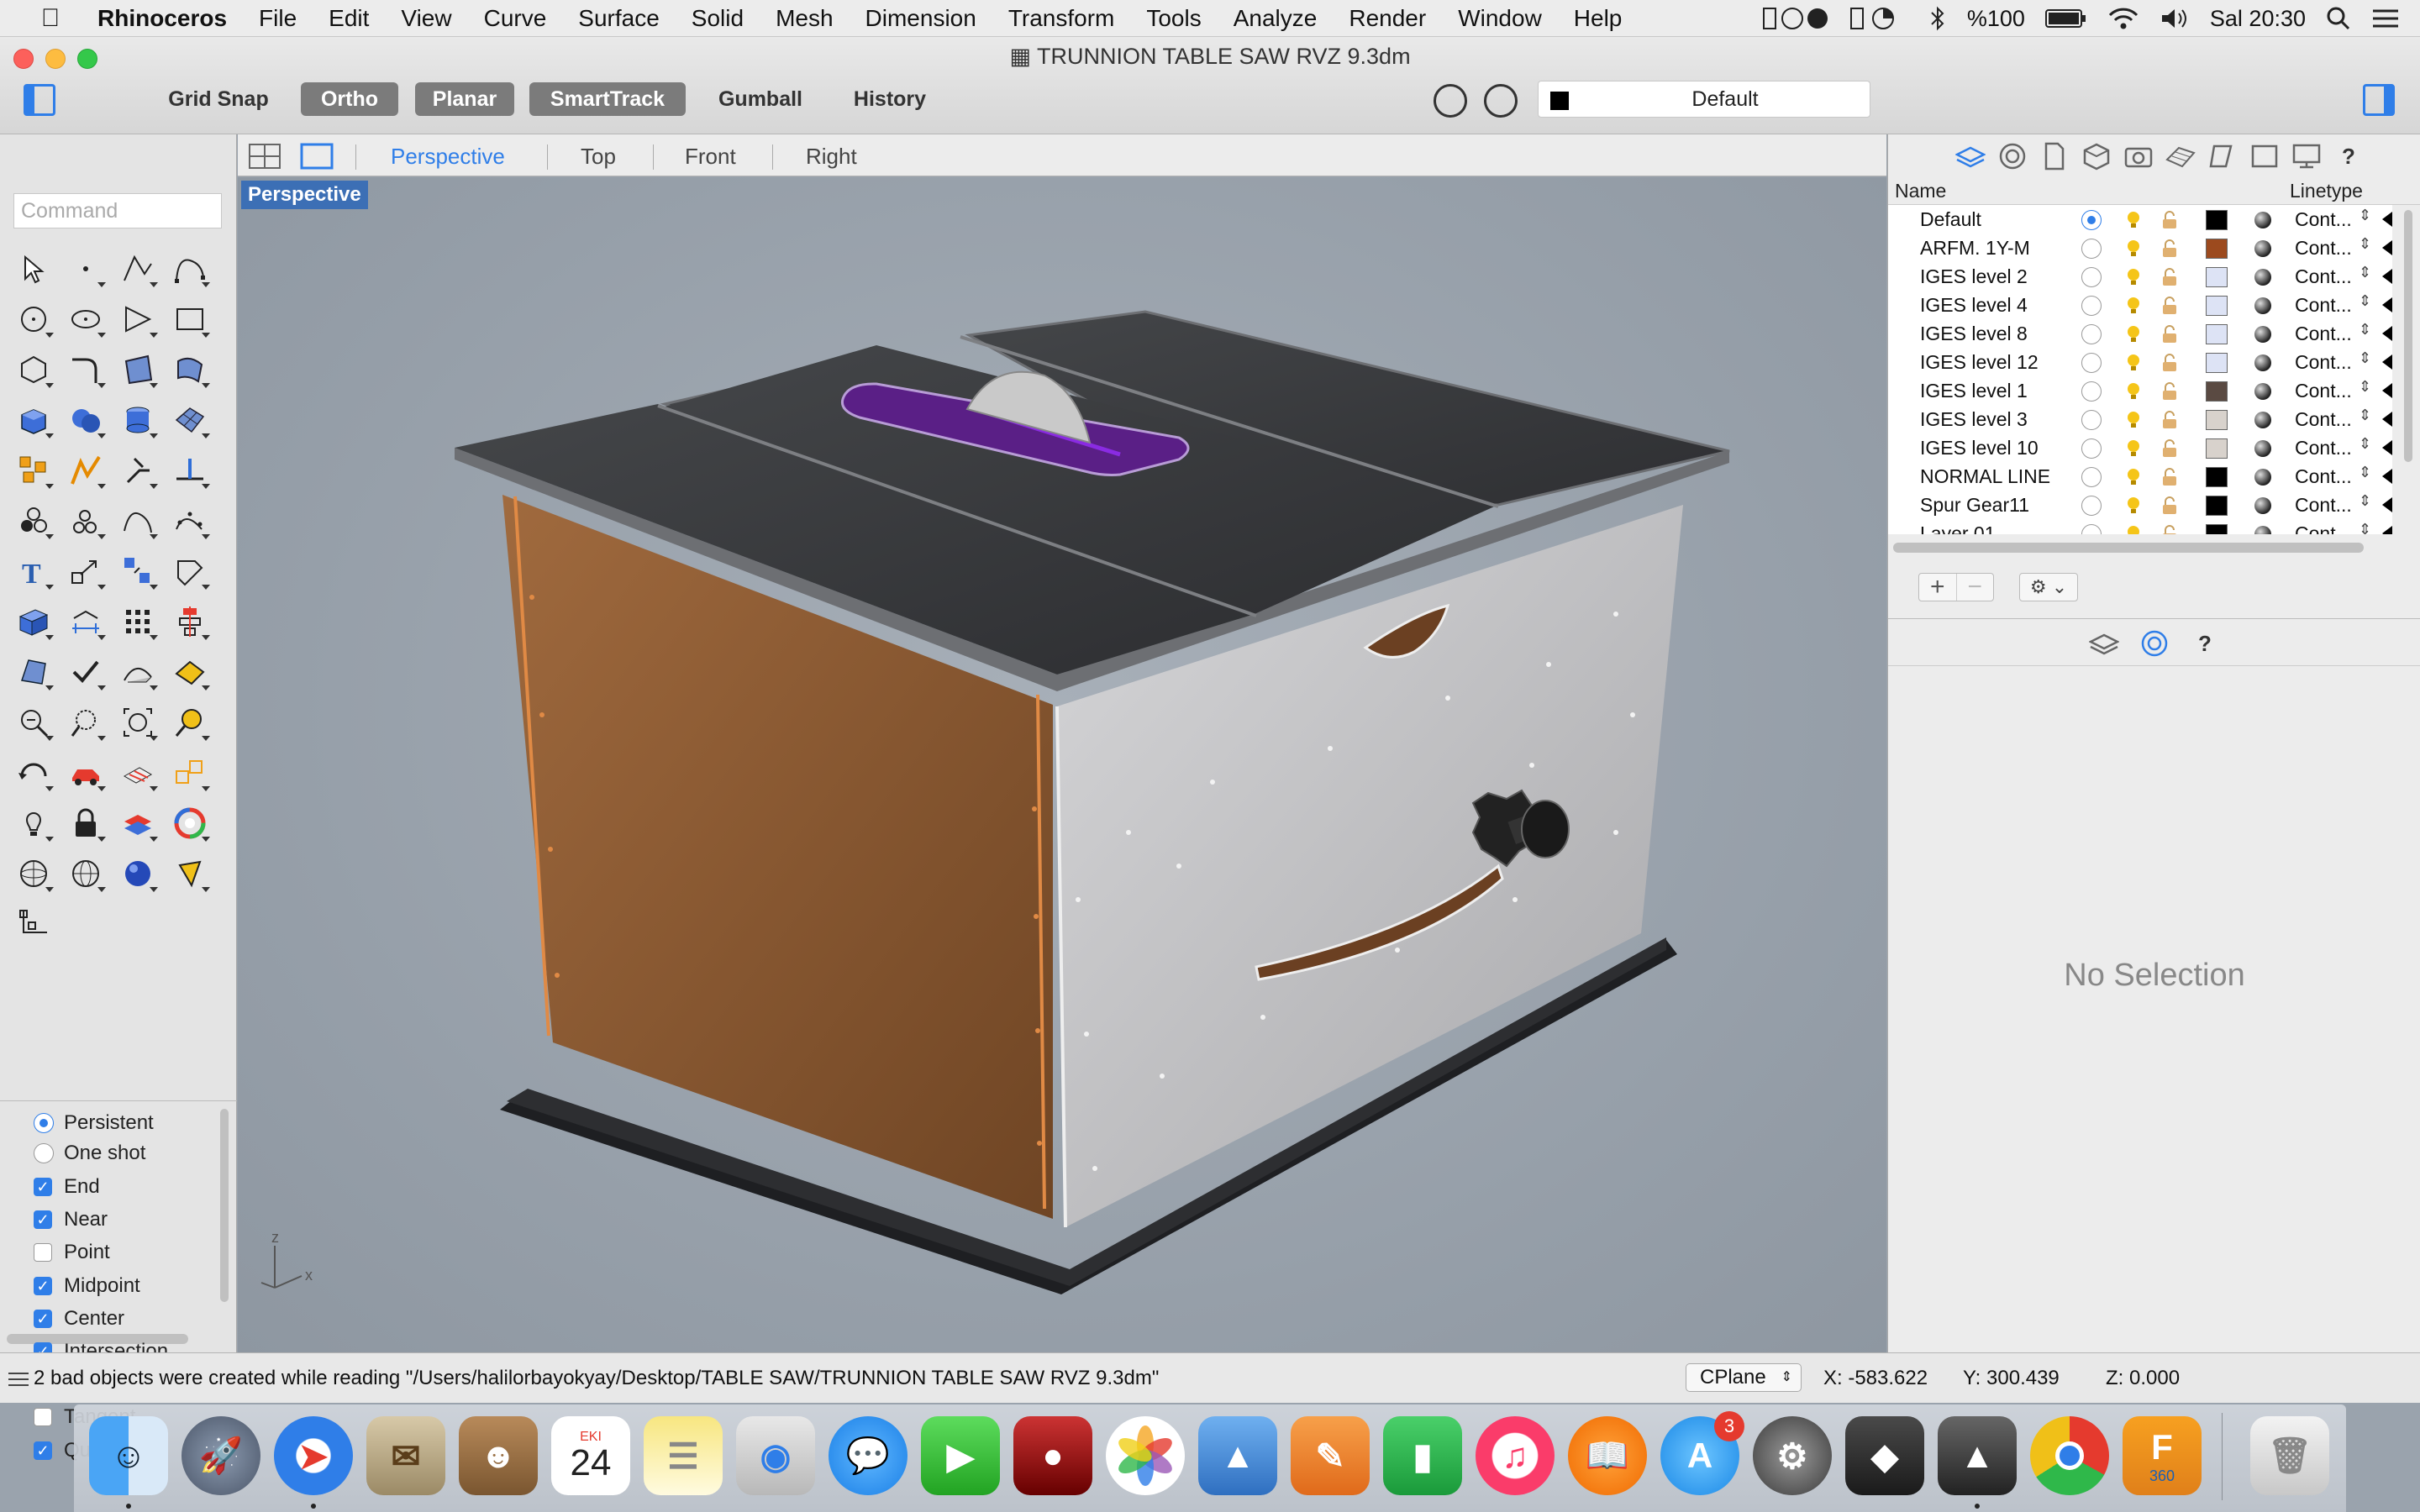 The height and width of the screenshot is (1512, 2420). I want to click on align-tool-icon, so click(190, 621).